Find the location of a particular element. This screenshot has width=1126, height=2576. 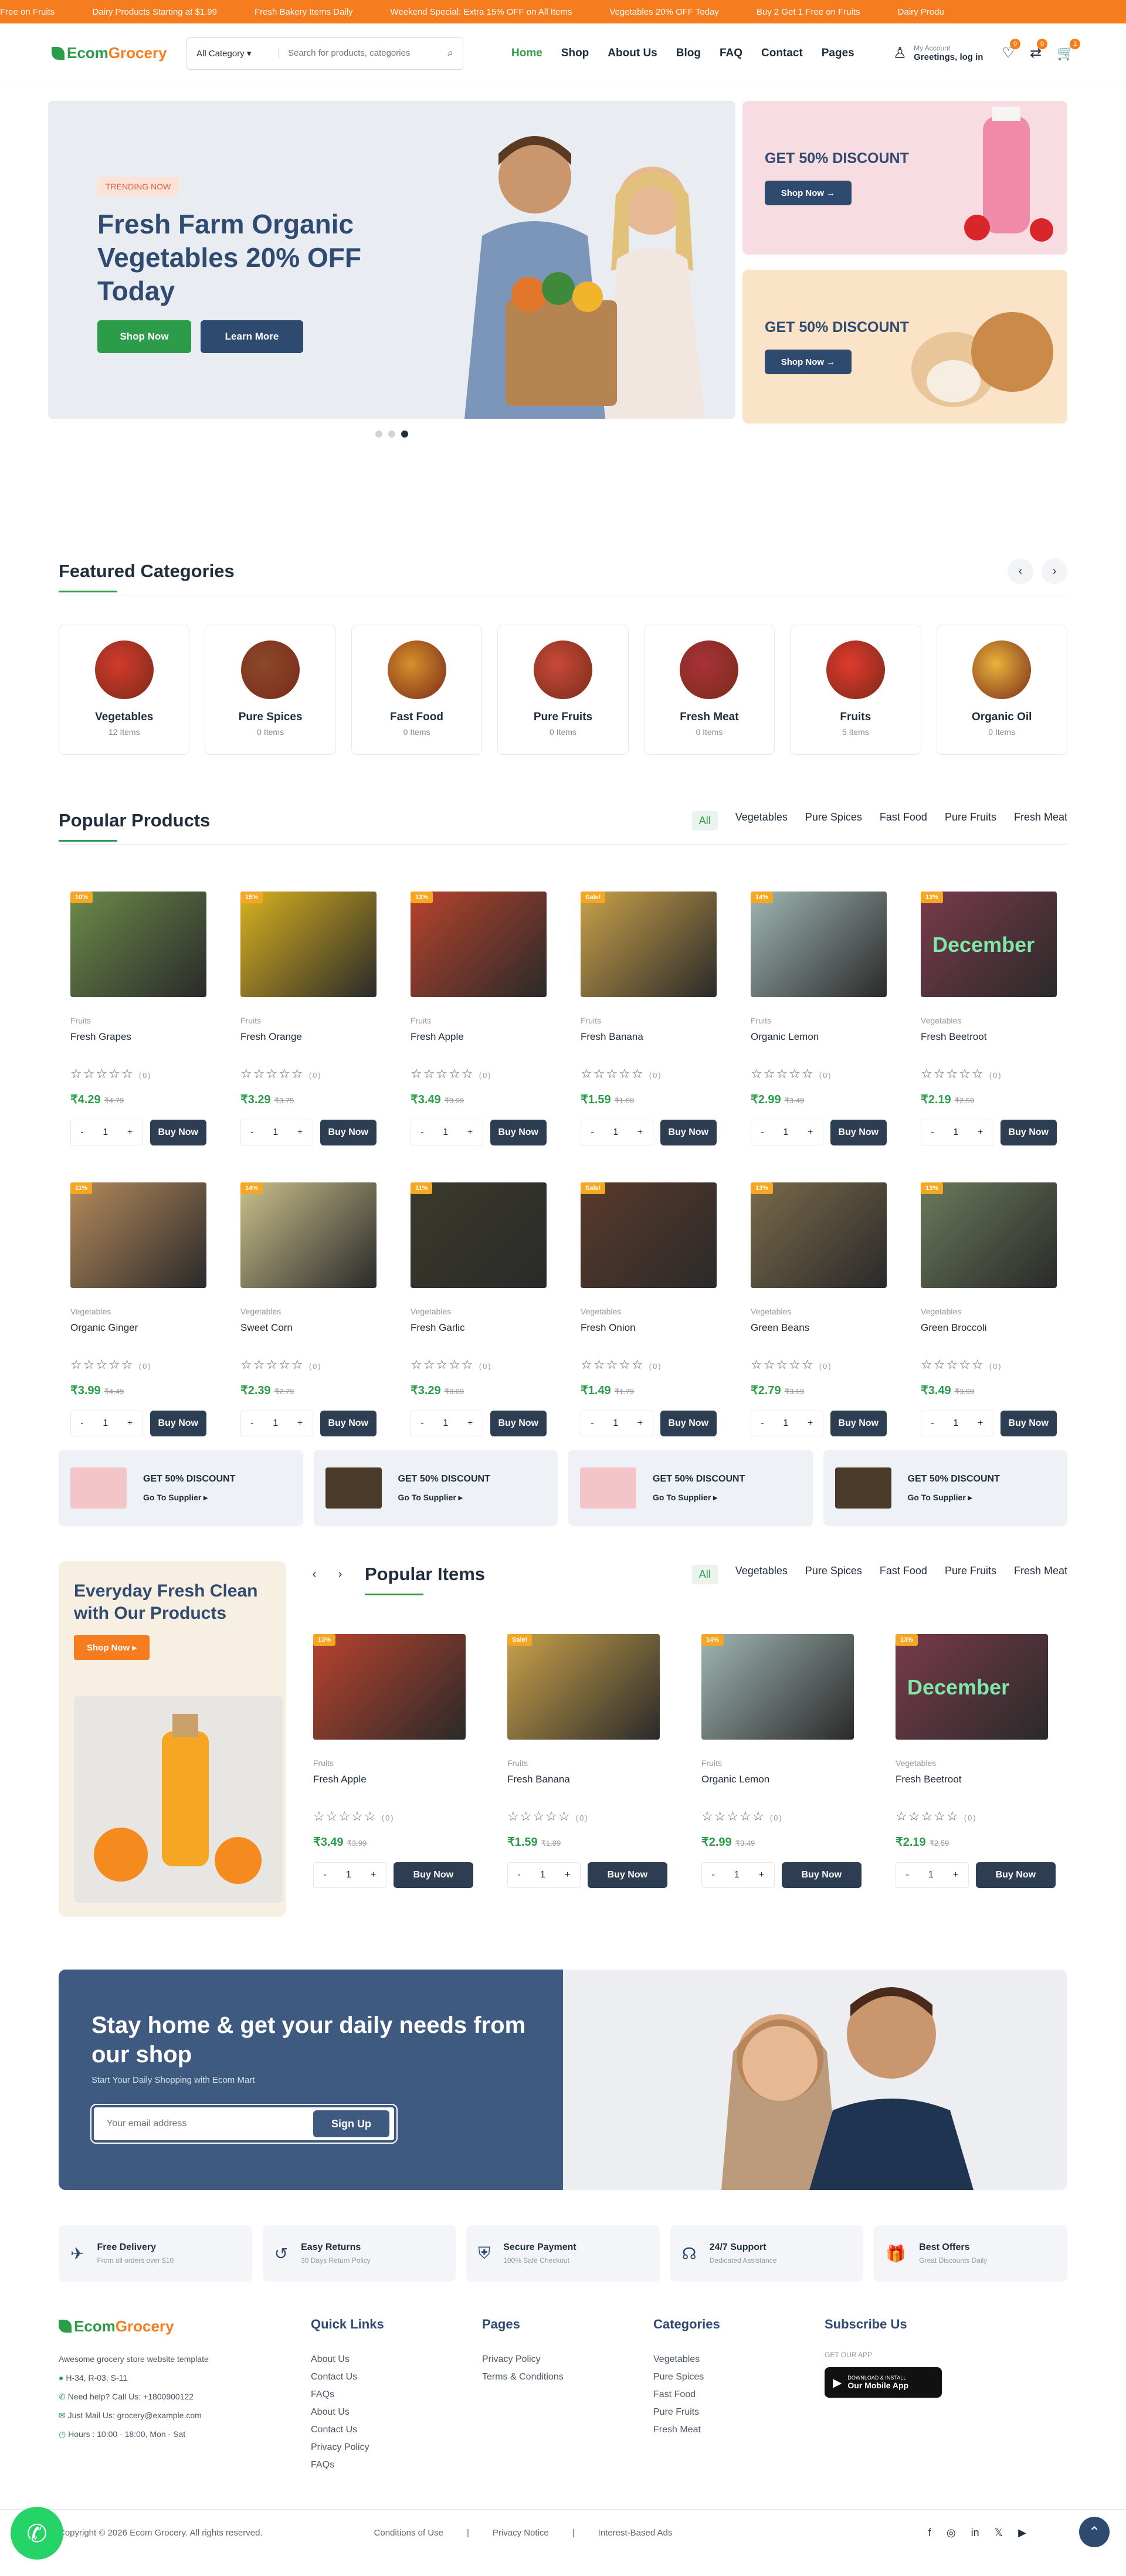

twitter-icon: 𝕏 is located at coordinates (999, 2533).